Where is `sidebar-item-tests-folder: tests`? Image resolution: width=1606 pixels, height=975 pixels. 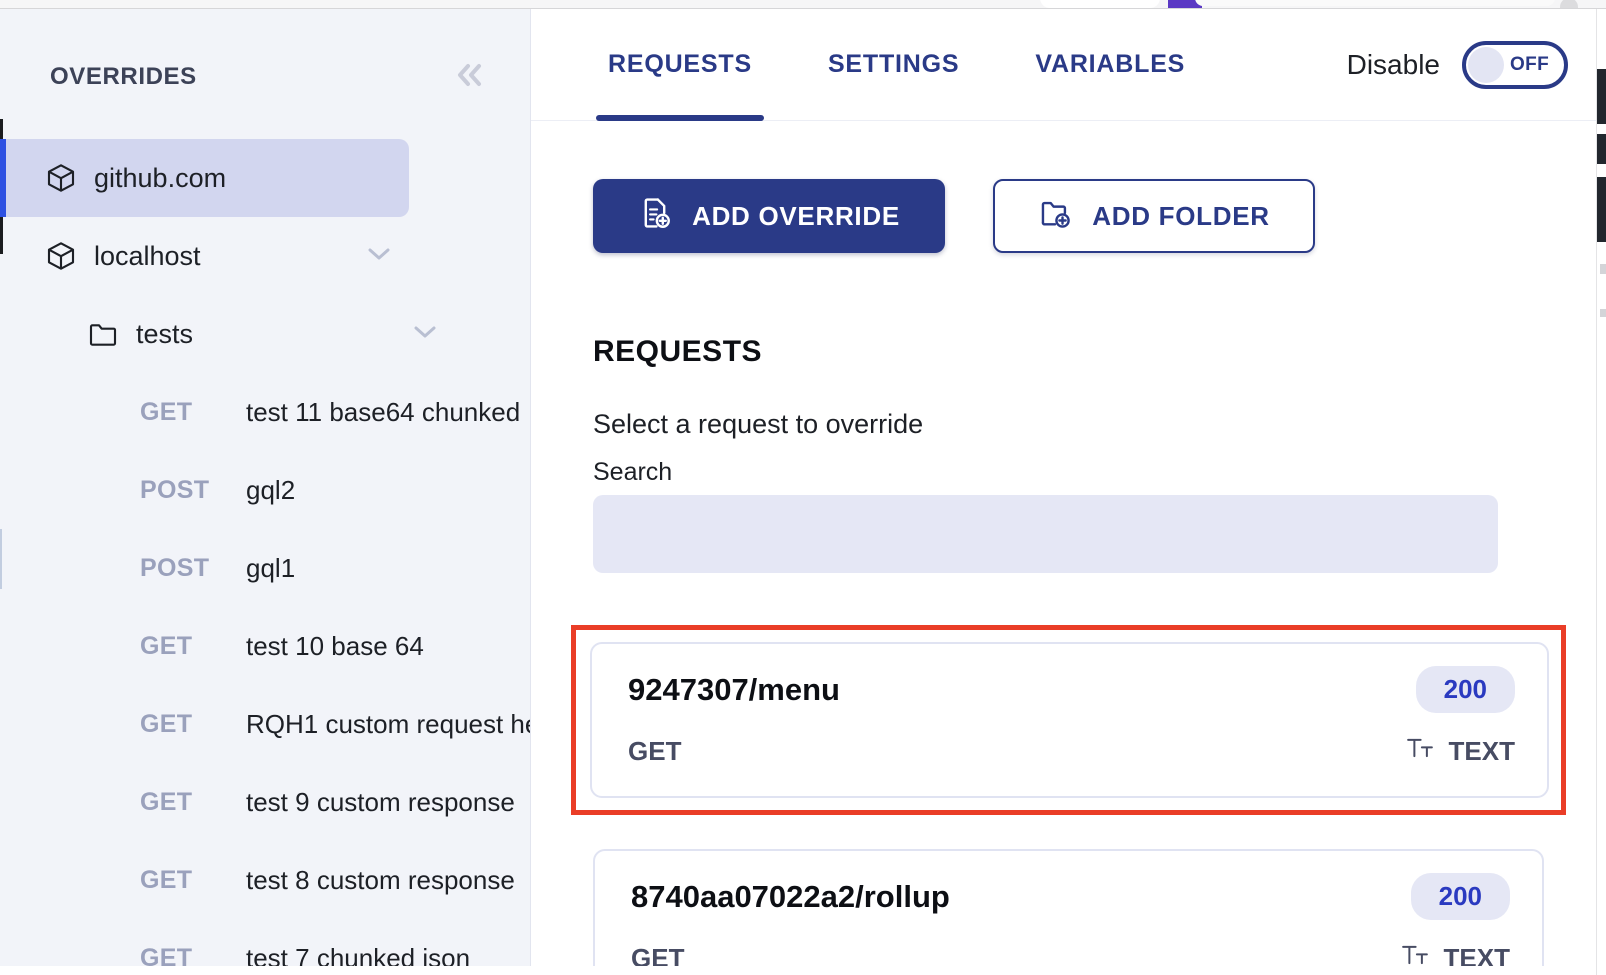
sidebar-item-tests-folder: tests is located at coordinates (265, 334).